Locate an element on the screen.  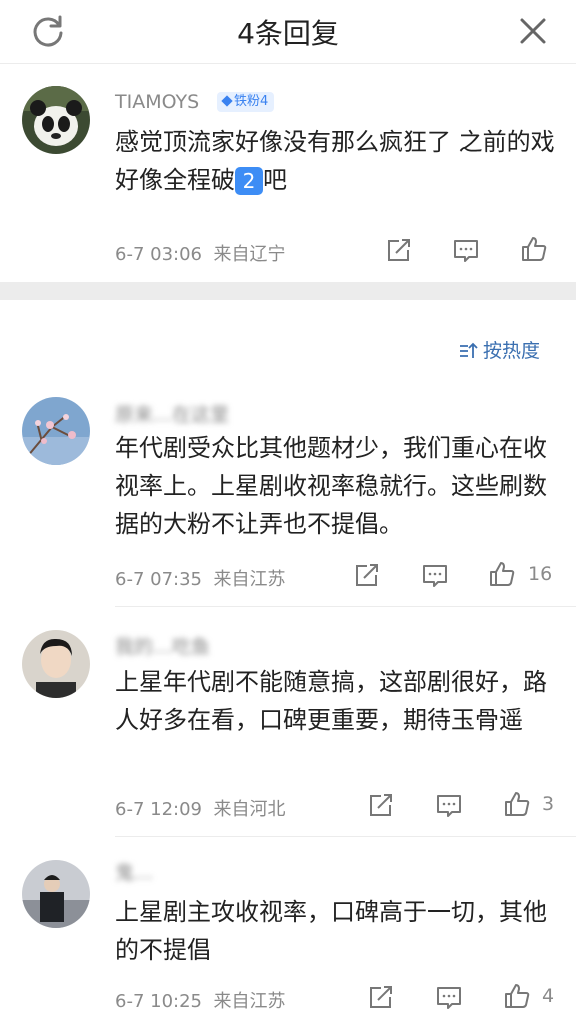
username: 原来…在这里 is located at coordinates (172, 413).